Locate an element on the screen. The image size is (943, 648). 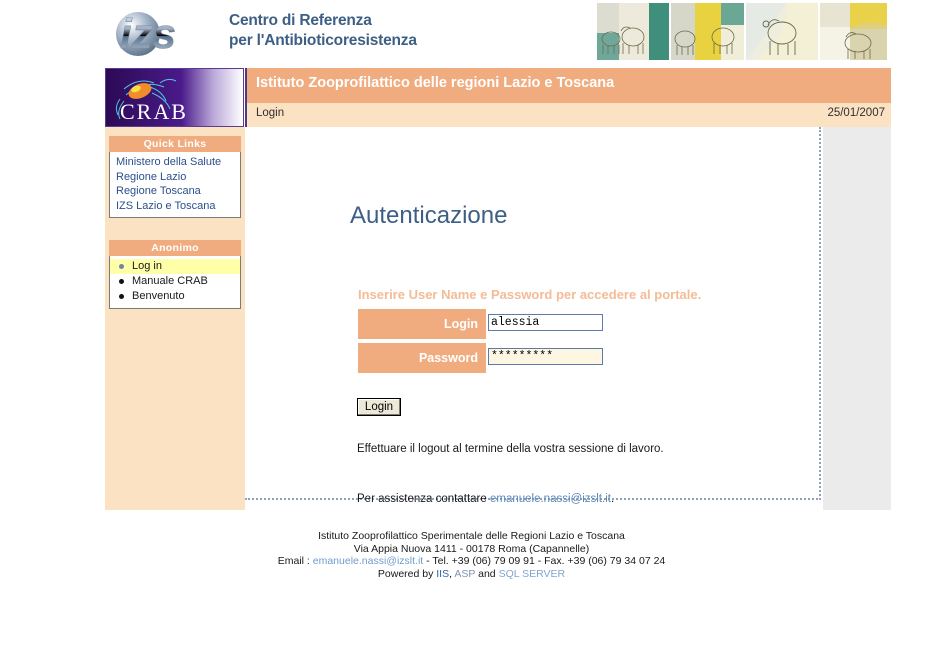
login-submit-button: Login is located at coordinates (379, 407).